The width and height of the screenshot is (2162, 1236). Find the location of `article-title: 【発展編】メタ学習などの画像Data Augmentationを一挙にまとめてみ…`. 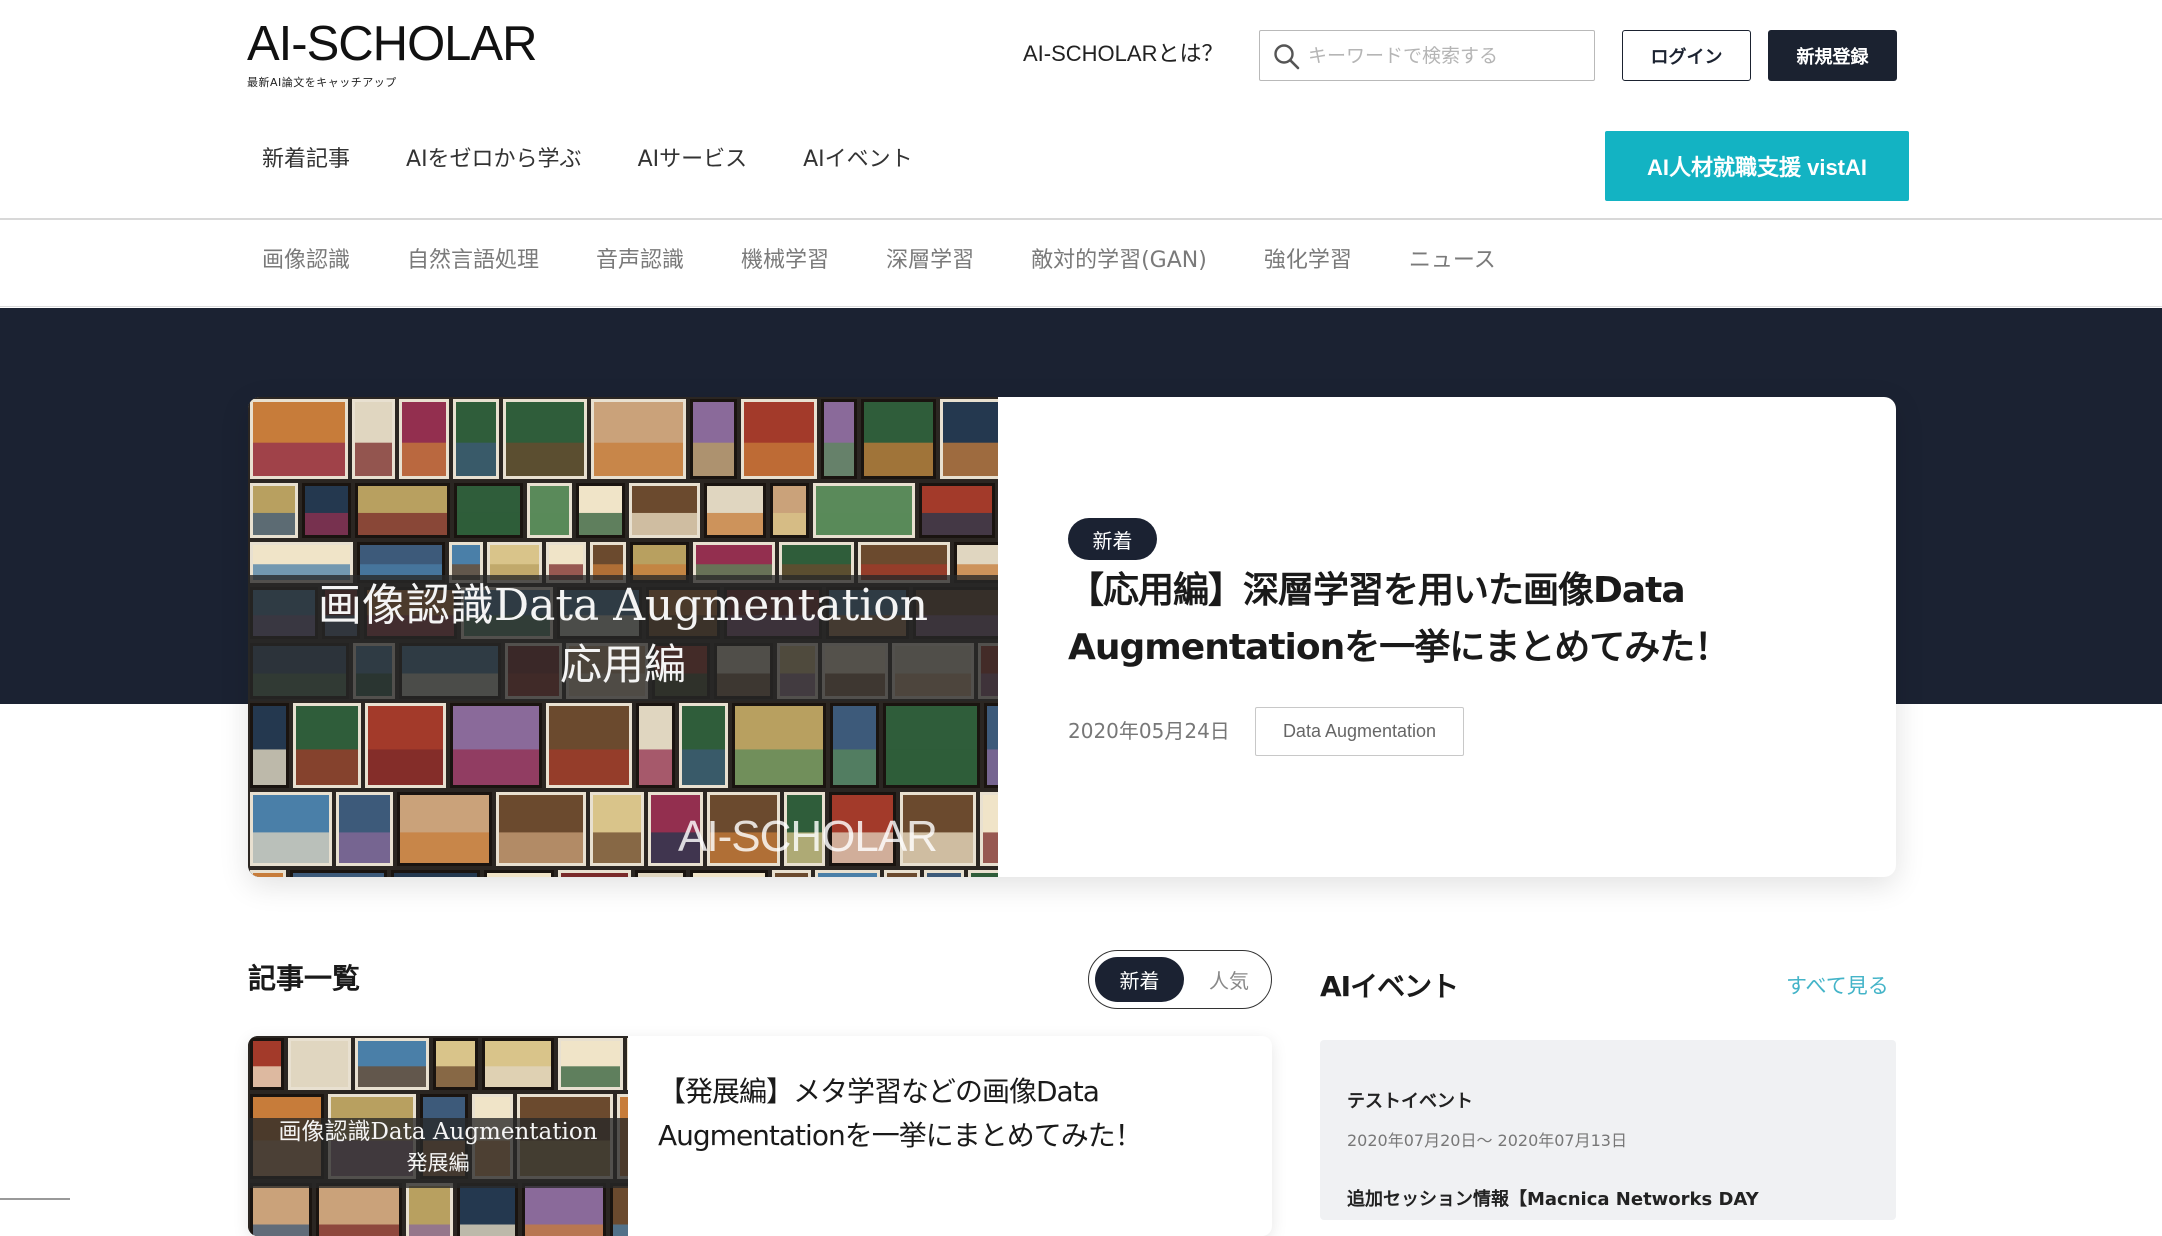

article-title: 【発展編】メタ学習などの画像Data Augmentationを一挙にまとめてみ… is located at coordinates (948, 1114).